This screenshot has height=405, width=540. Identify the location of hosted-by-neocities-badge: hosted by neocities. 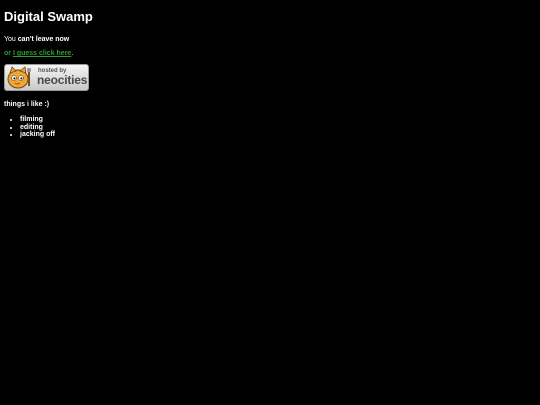
(46, 77).